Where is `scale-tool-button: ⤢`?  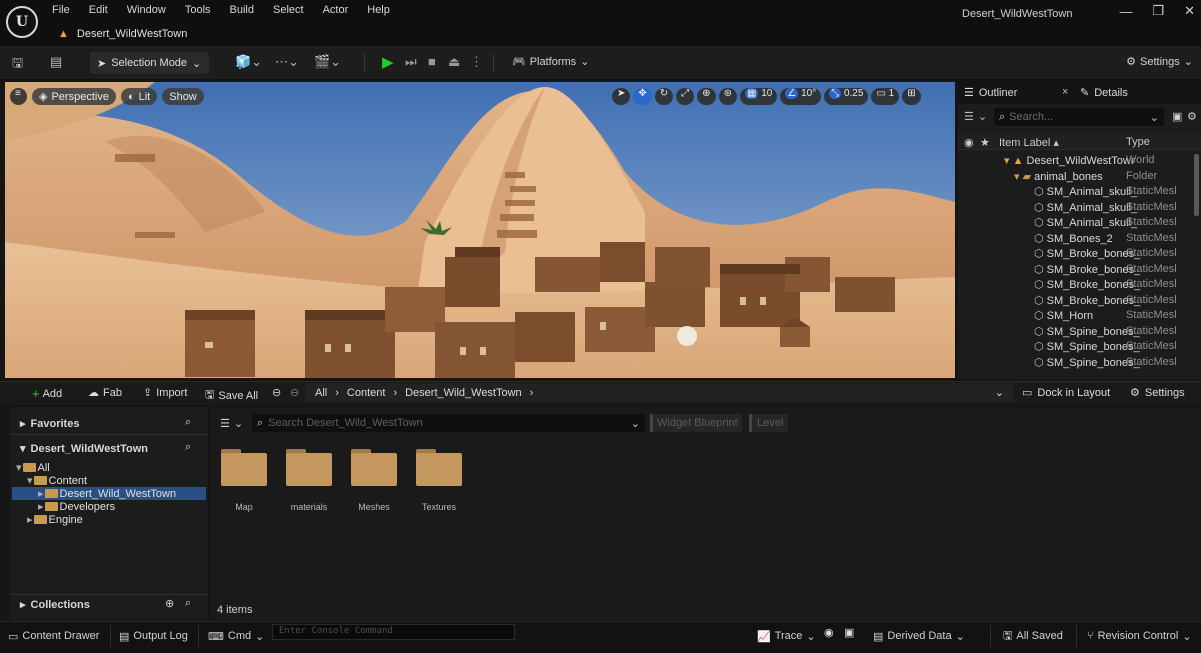 scale-tool-button: ⤢ is located at coordinates (685, 96).